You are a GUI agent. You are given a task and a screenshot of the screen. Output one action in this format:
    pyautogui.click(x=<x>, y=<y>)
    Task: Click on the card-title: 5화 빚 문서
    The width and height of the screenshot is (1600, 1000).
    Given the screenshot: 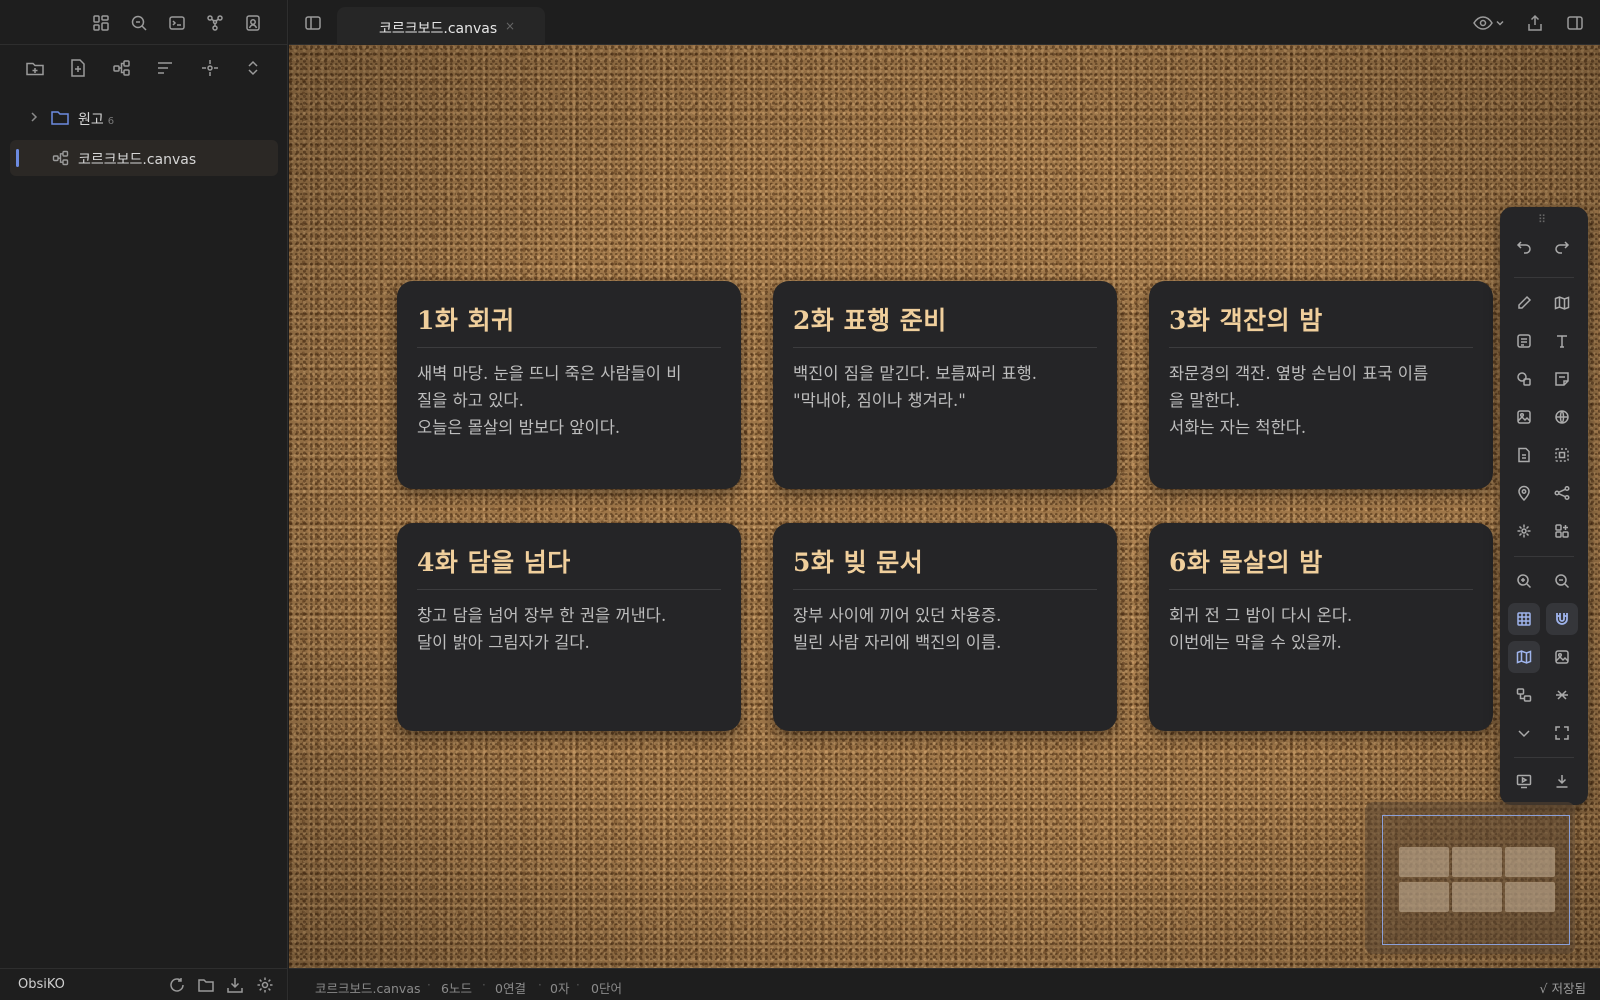 What is the action you would take?
    pyautogui.click(x=945, y=566)
    